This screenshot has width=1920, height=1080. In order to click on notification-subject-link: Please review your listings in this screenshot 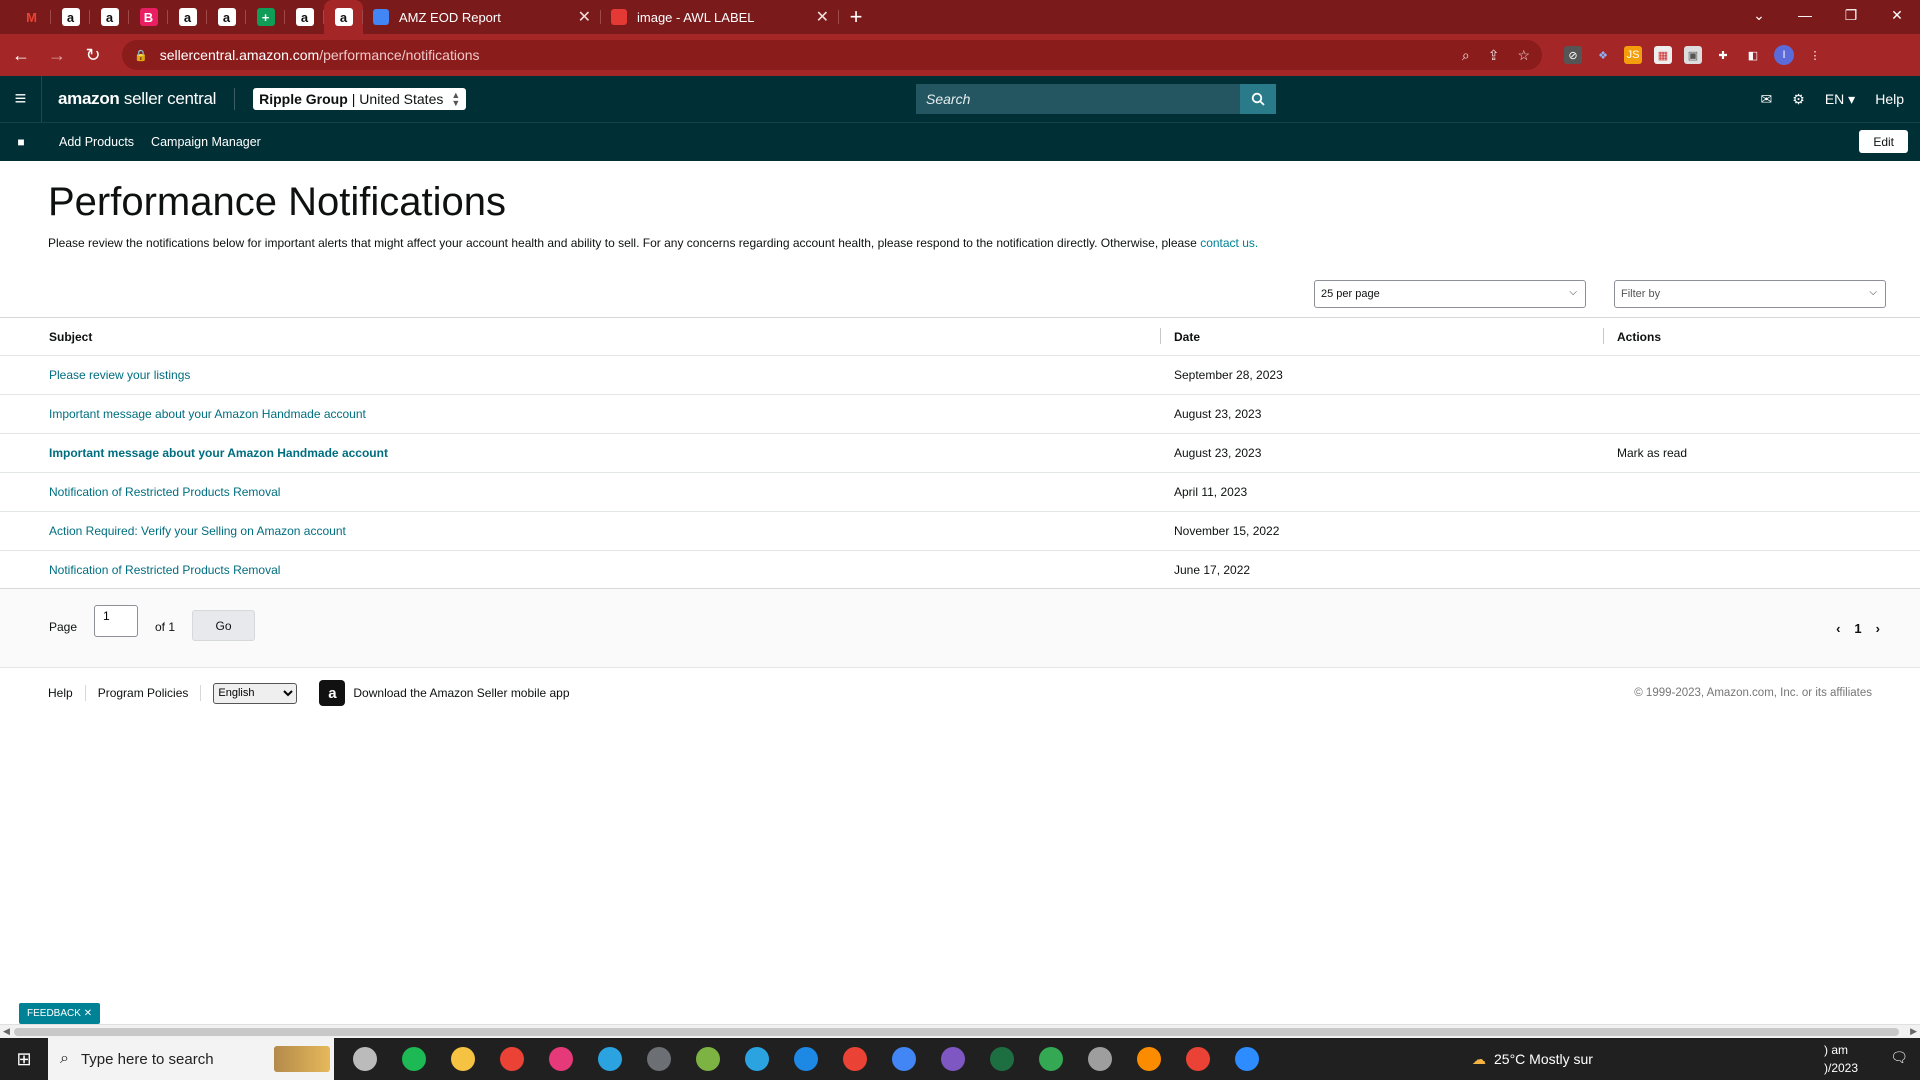, I will do `click(119, 375)`.